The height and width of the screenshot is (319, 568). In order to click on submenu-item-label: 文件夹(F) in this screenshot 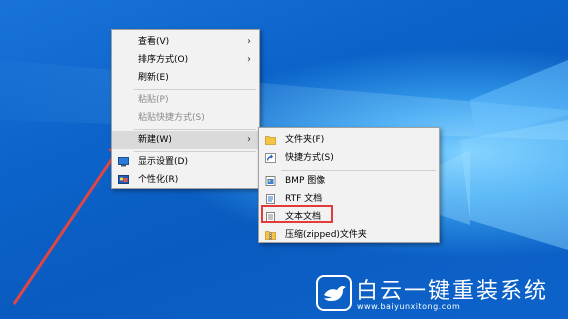, I will do `click(305, 140)`.